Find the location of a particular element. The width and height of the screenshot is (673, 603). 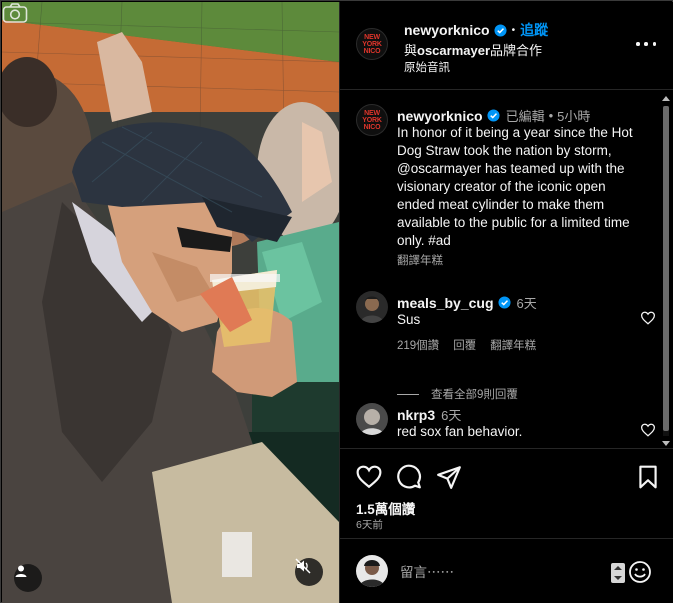

caption-translate-button: 翻譯年糕 is located at coordinates (420, 260).